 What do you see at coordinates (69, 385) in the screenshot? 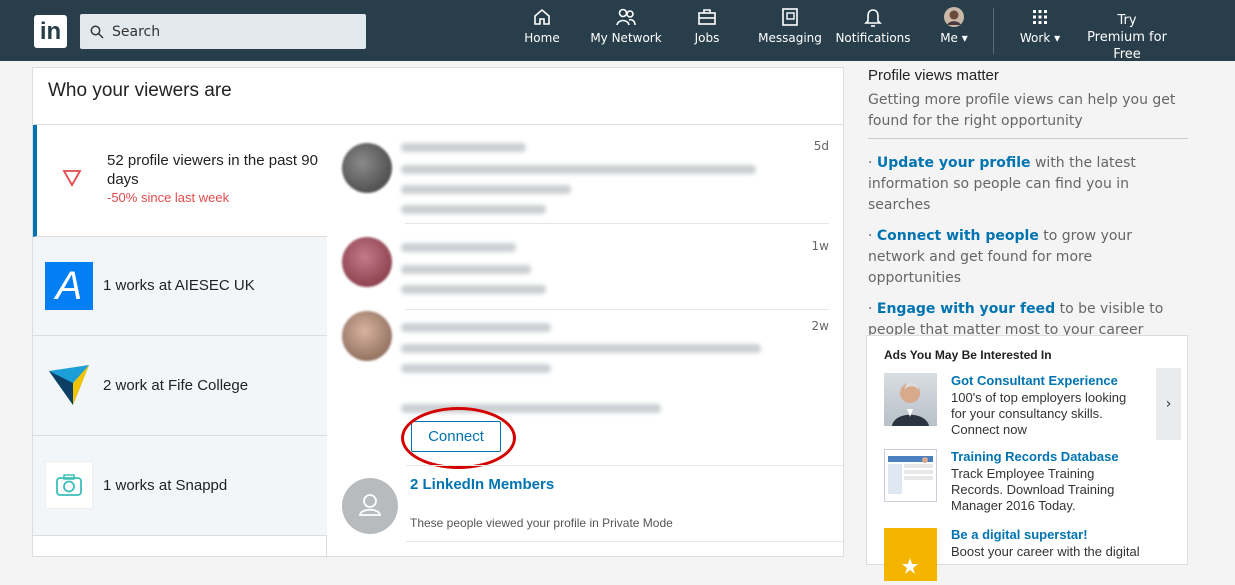
I see `fife-college-logo` at bounding box center [69, 385].